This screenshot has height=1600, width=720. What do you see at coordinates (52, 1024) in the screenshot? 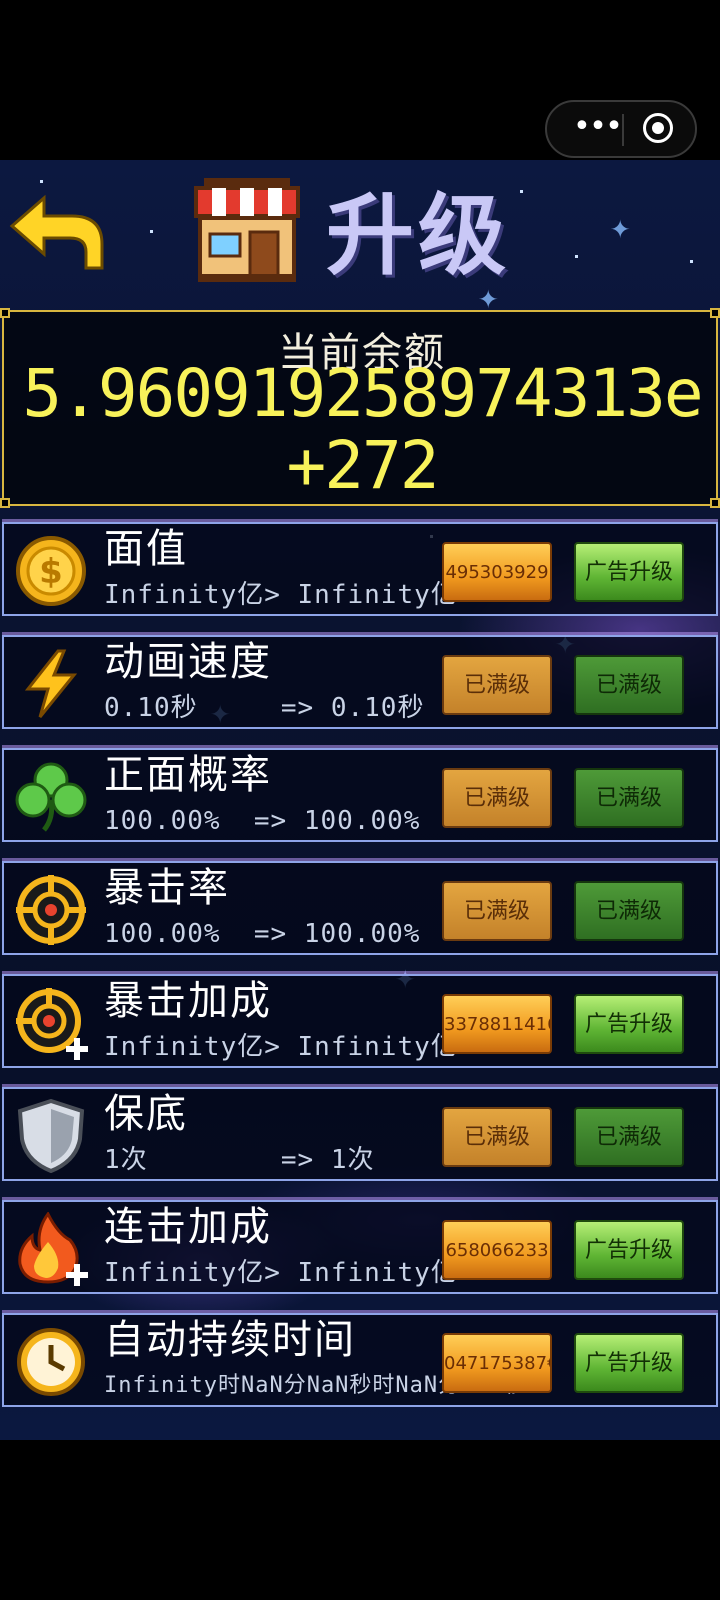
I see `crosshair-plus-icon` at bounding box center [52, 1024].